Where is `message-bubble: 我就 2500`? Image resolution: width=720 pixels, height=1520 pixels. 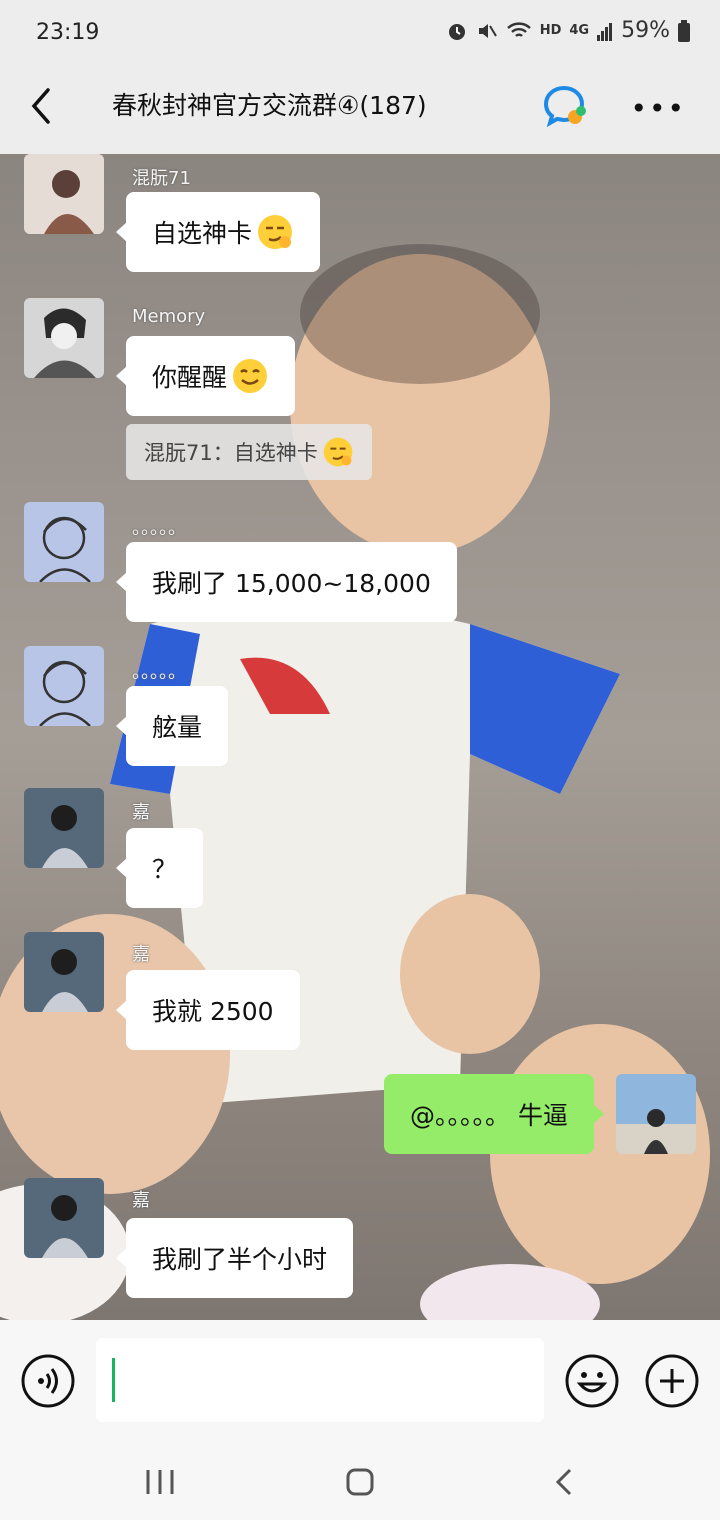
message-bubble: 我就 2500 is located at coordinates (208, 1010).